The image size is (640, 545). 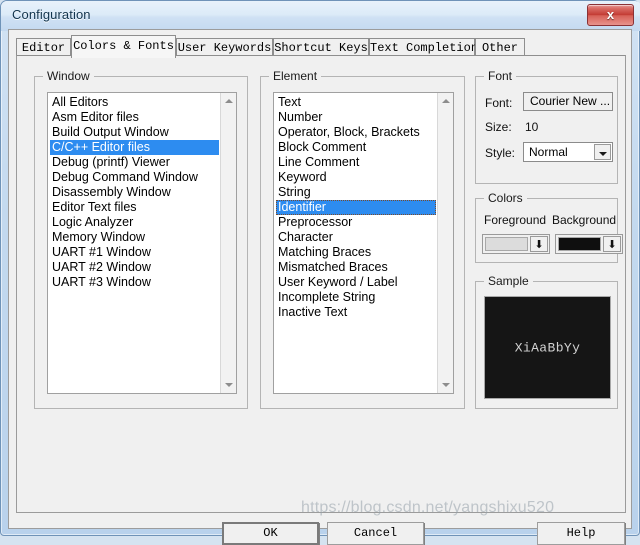 What do you see at coordinates (134, 102) in the screenshot?
I see `list-item: All Editors` at bounding box center [134, 102].